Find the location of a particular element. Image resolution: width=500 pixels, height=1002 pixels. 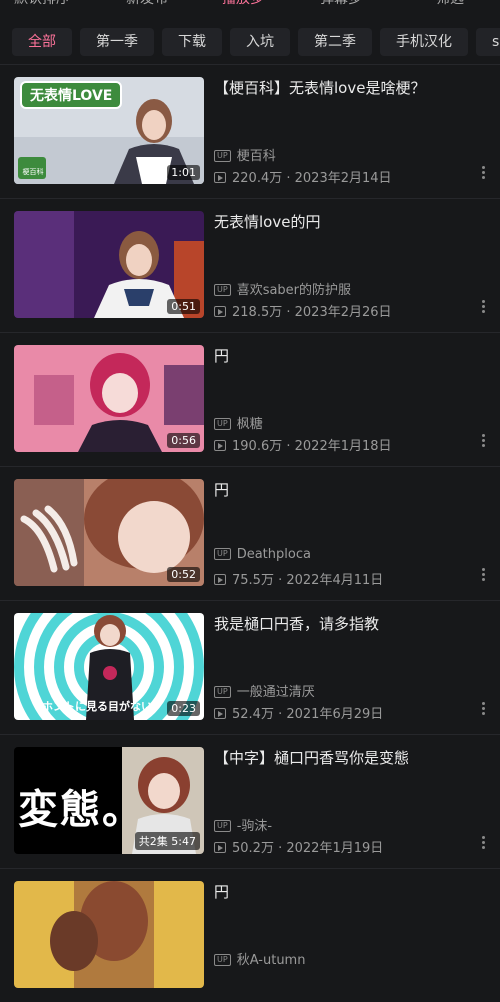

video-views: 190.6万 is located at coordinates (257, 446).